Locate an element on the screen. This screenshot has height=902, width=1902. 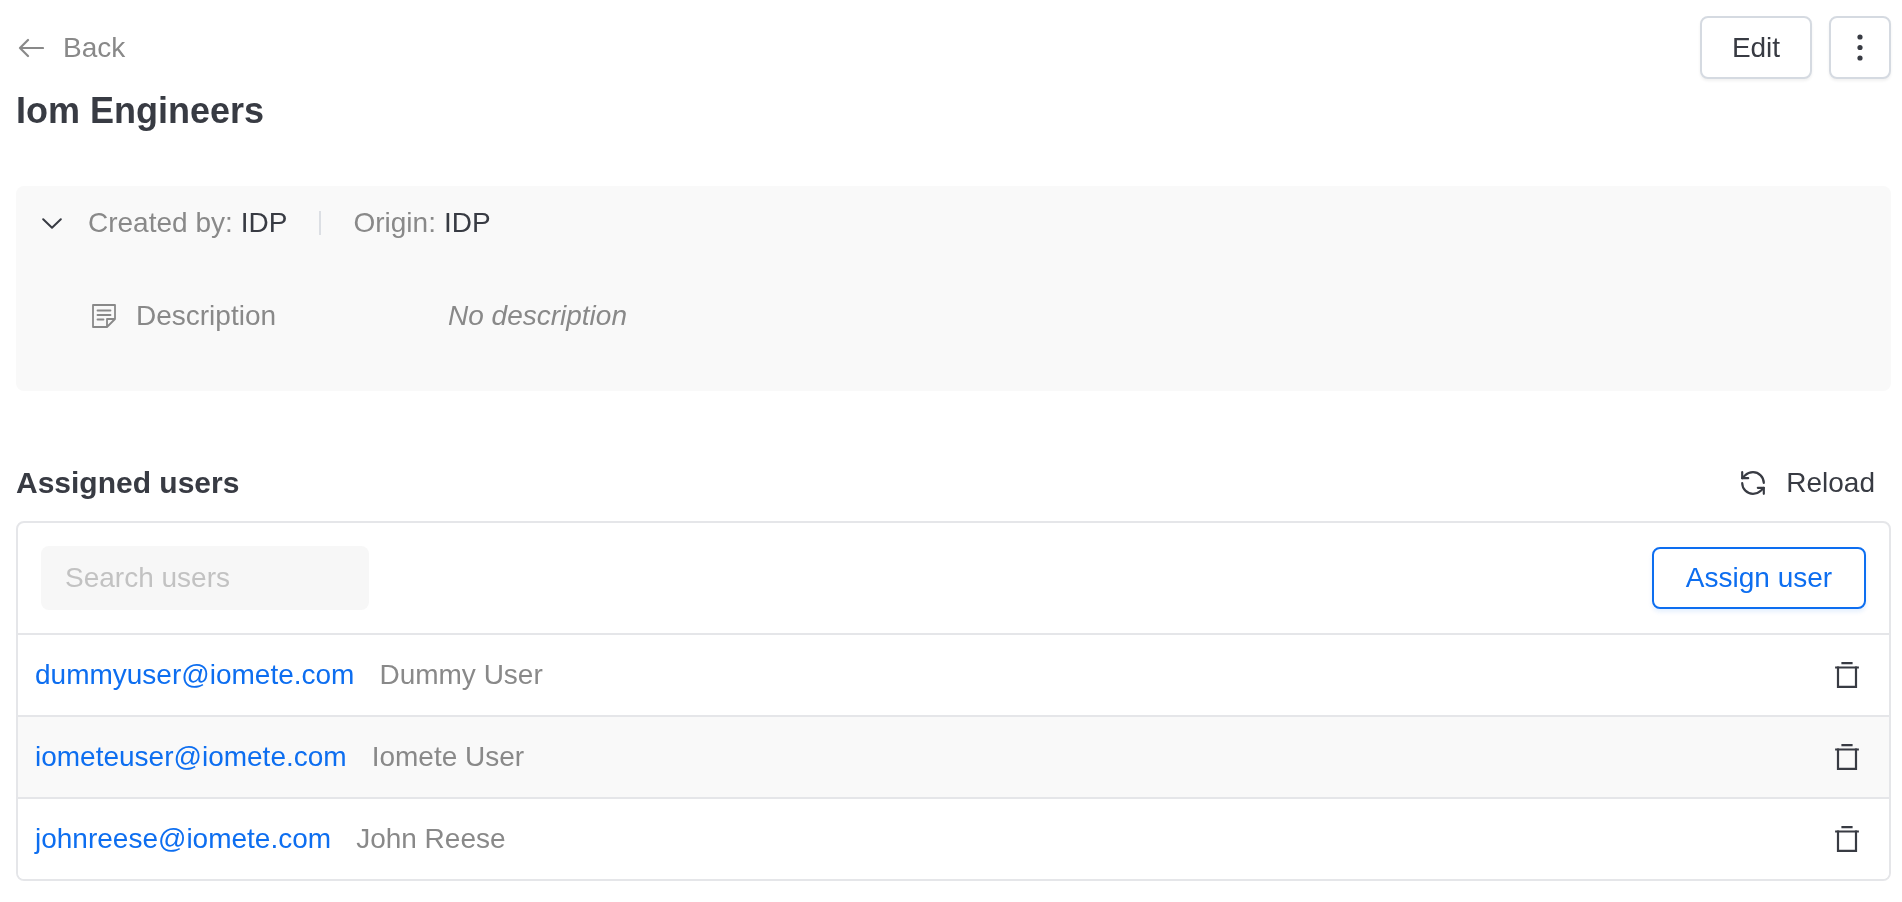
meta-label: Created by: is located at coordinates (160, 223).